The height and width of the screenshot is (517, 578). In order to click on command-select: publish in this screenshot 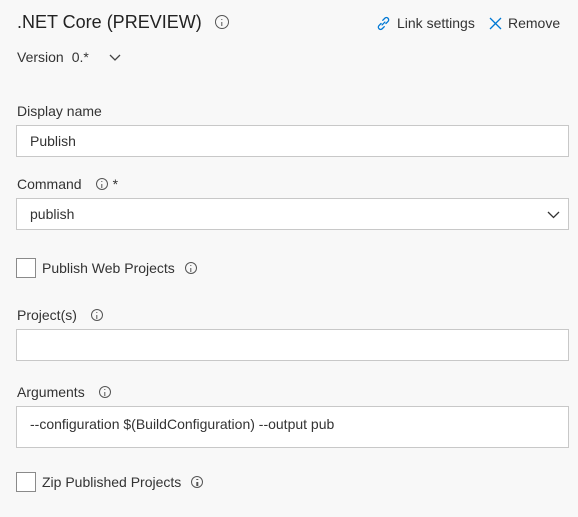, I will do `click(292, 214)`.